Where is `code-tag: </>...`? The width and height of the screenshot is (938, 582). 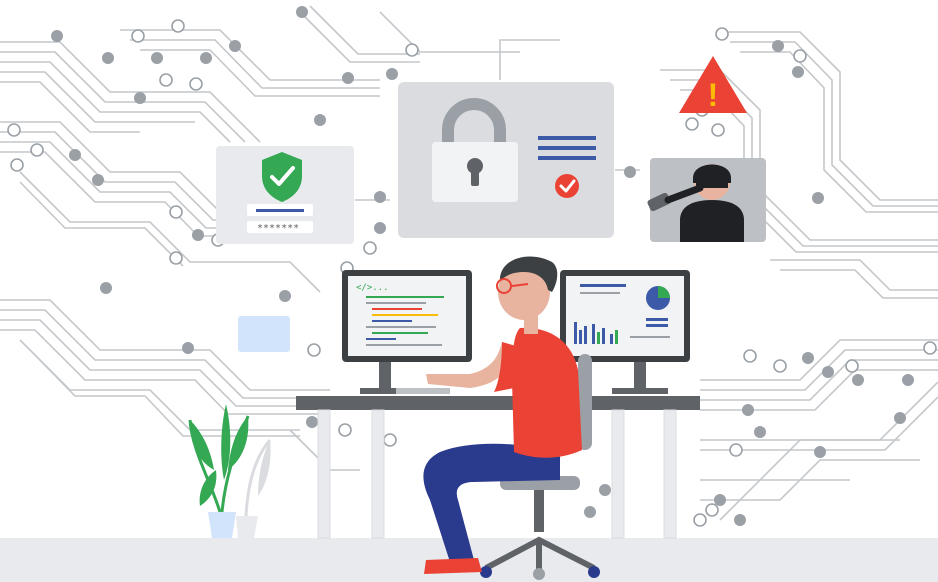 code-tag: </>... is located at coordinates (372, 288).